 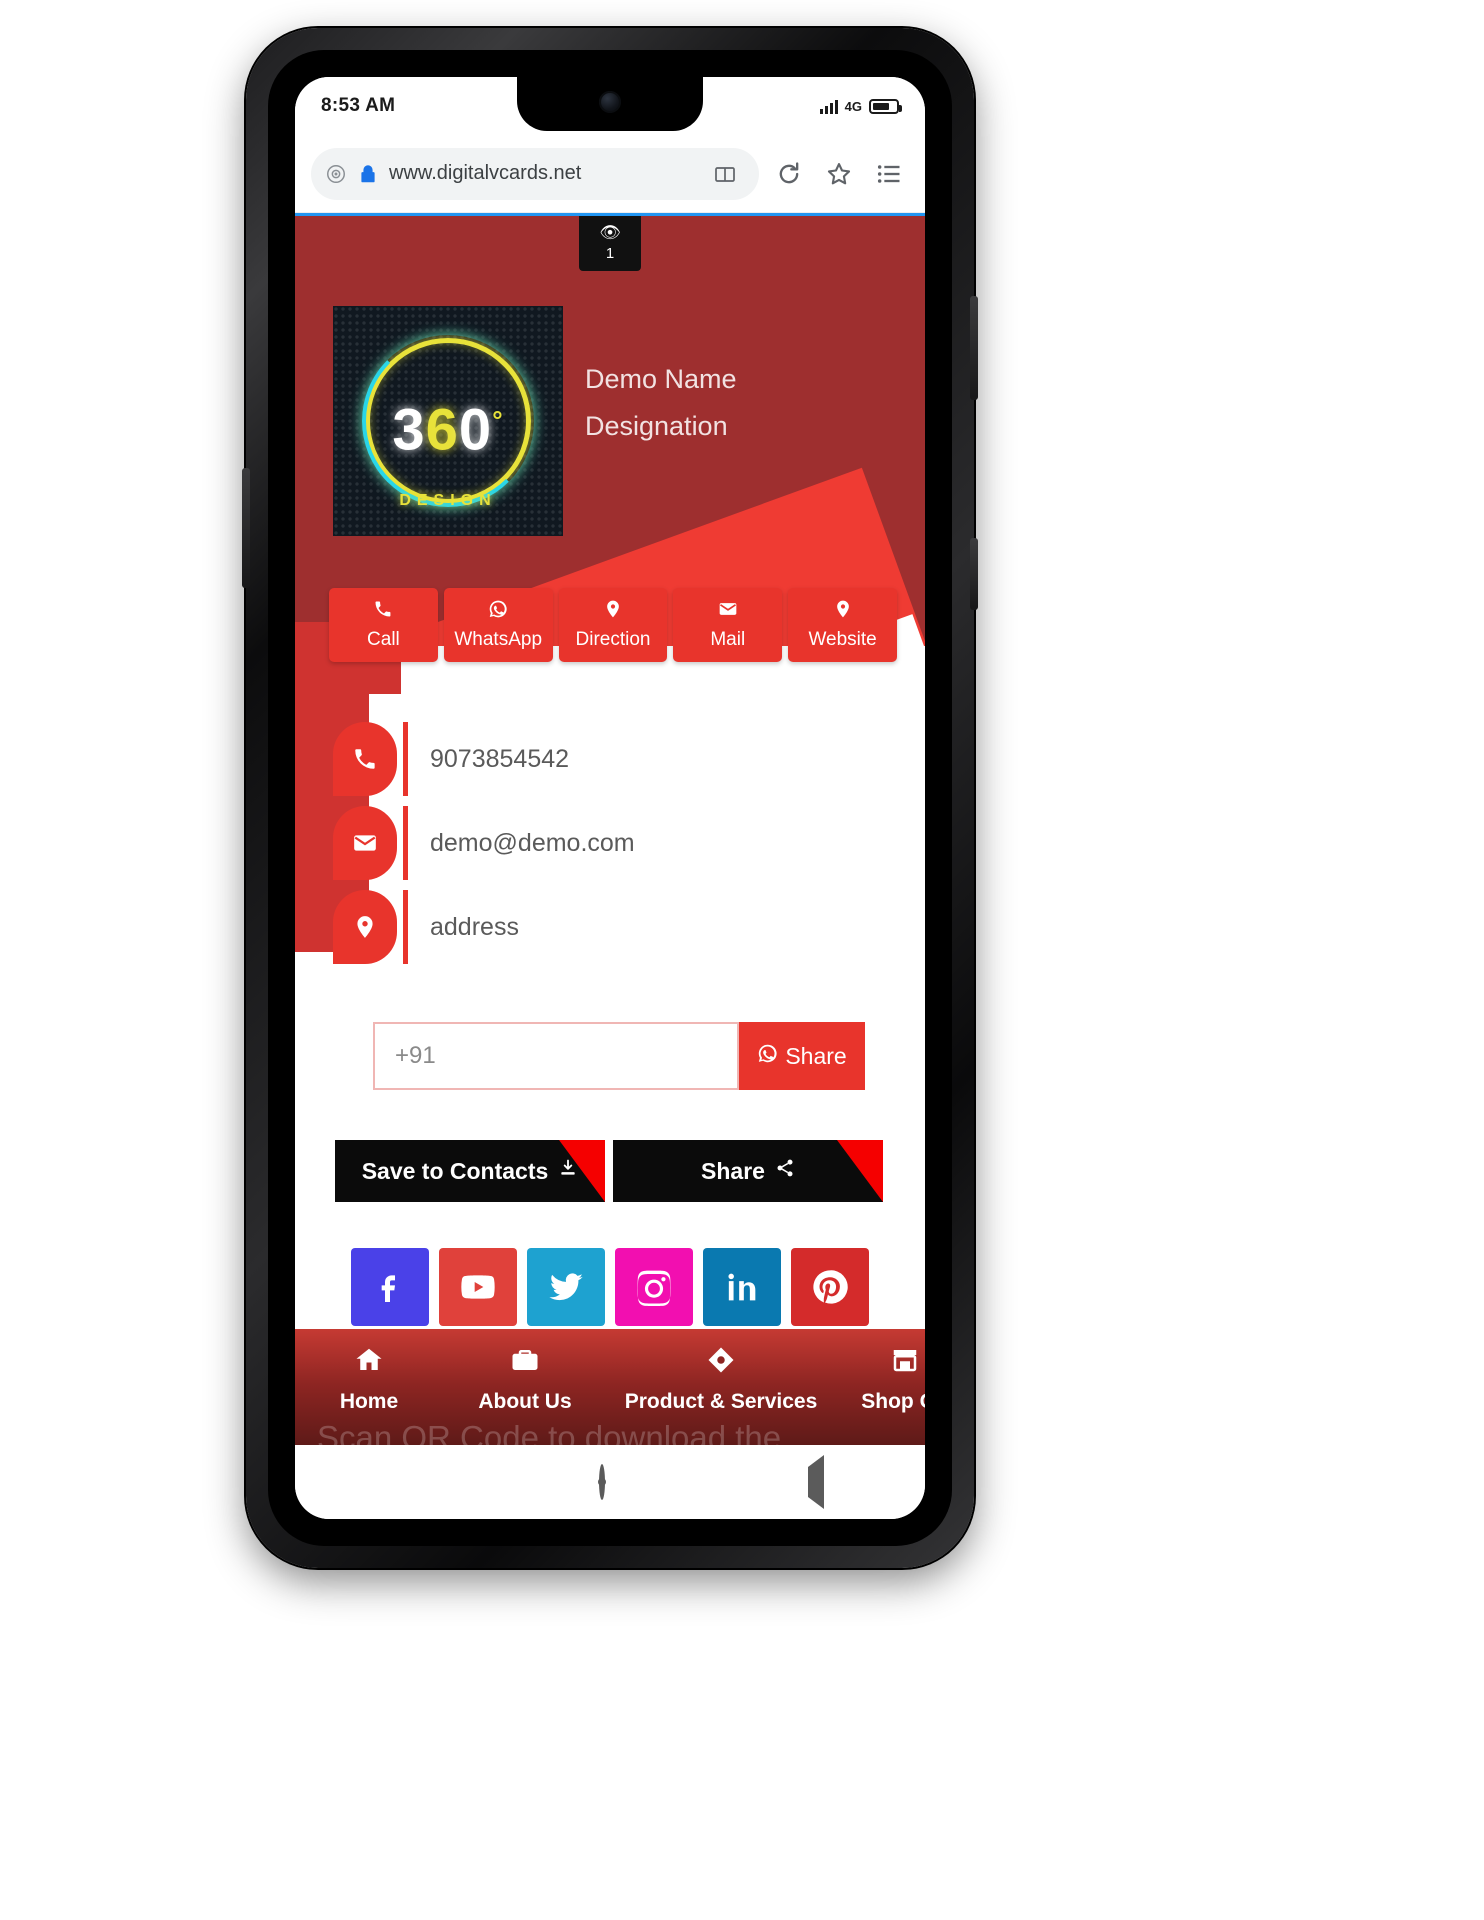 I want to click on volume-up-button, so click(x=974, y=574).